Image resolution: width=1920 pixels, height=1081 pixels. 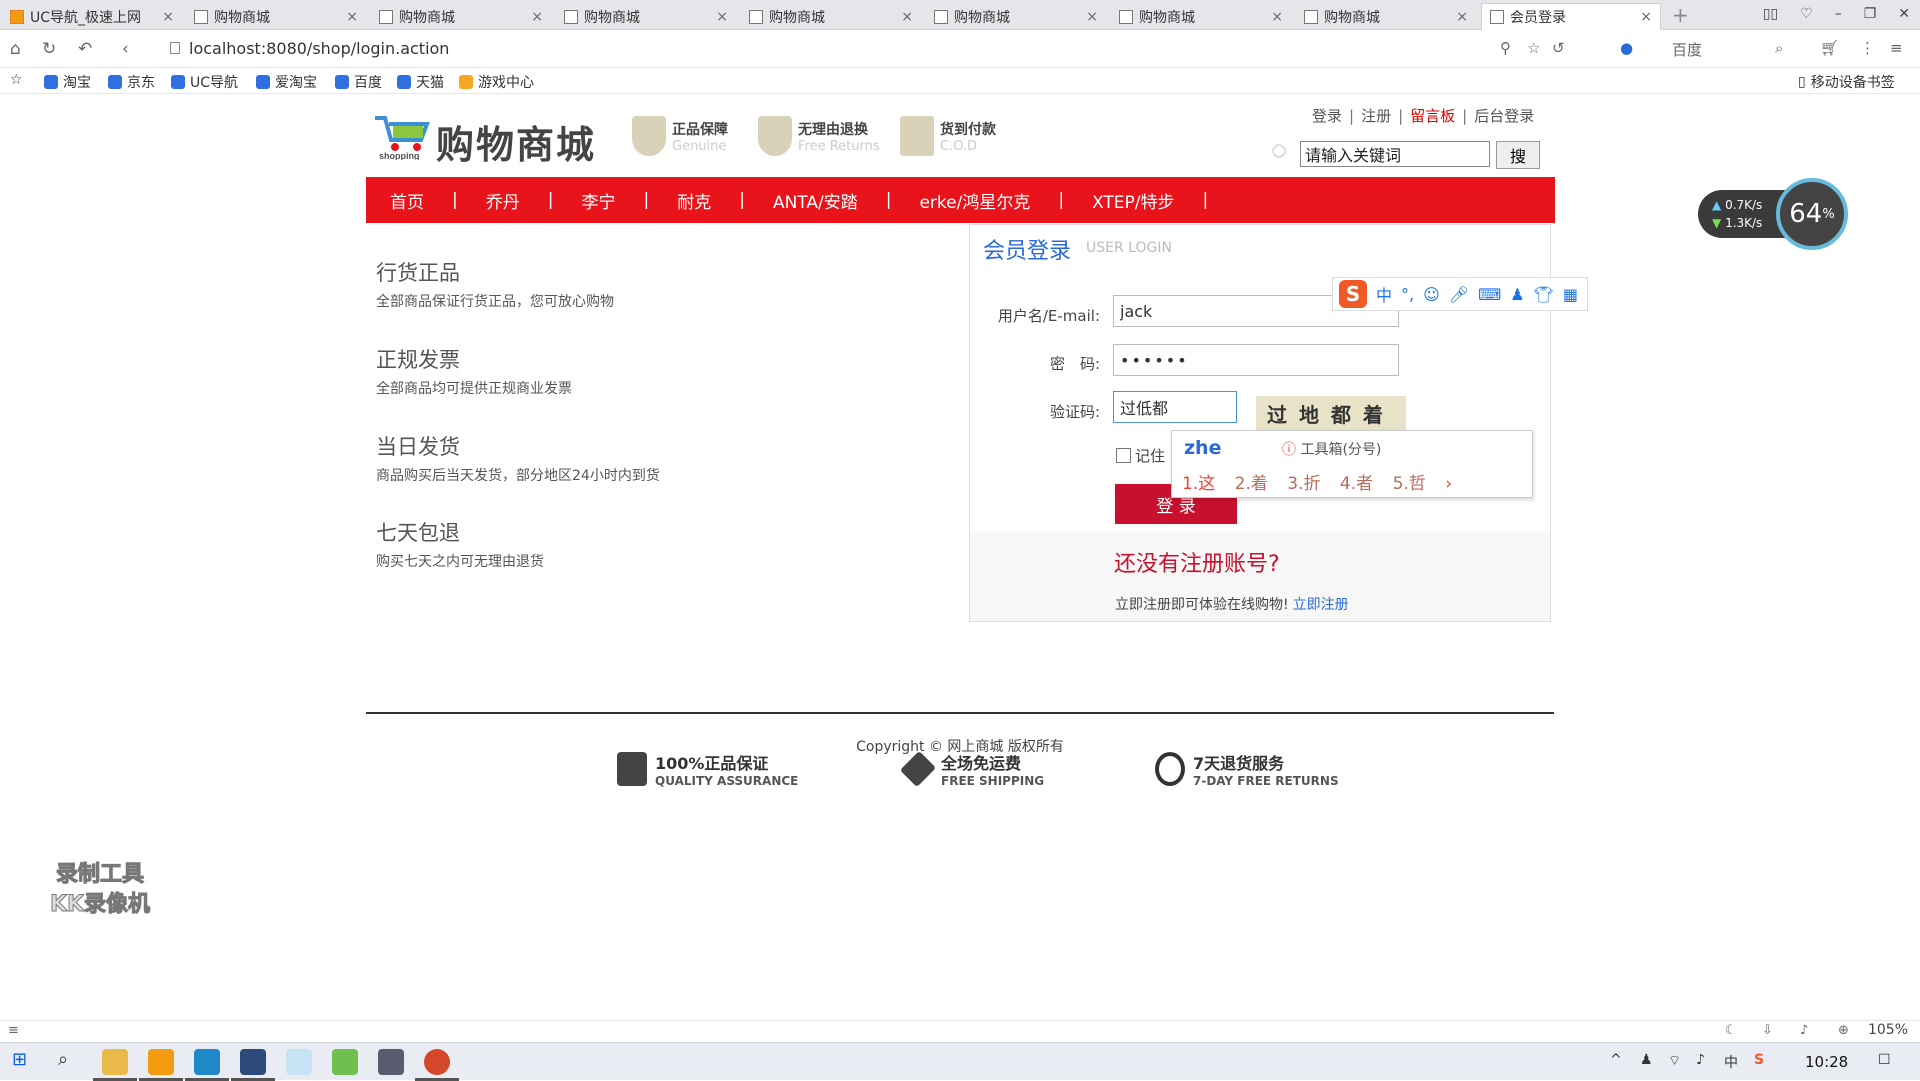 I want to click on skin-icon: ♡, so click(x=1806, y=14).